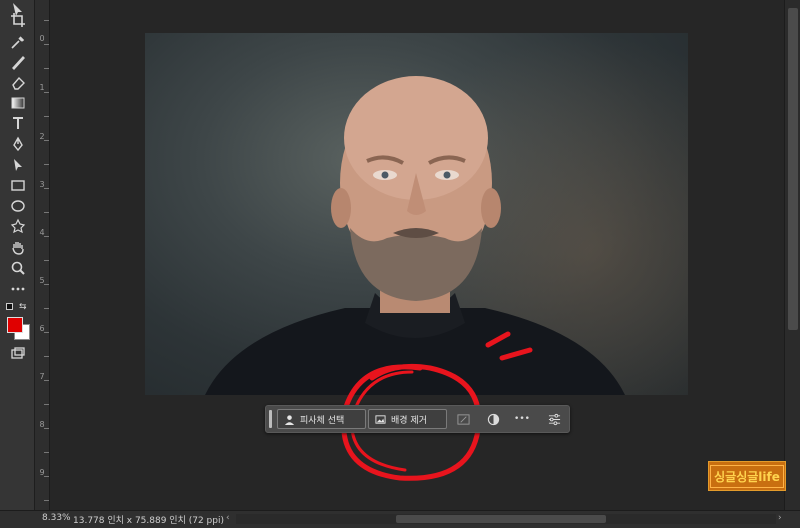 This screenshot has height=528, width=800. Describe the element at coordinates (463, 419) in the screenshot. I see `generative-fill-icon` at that location.